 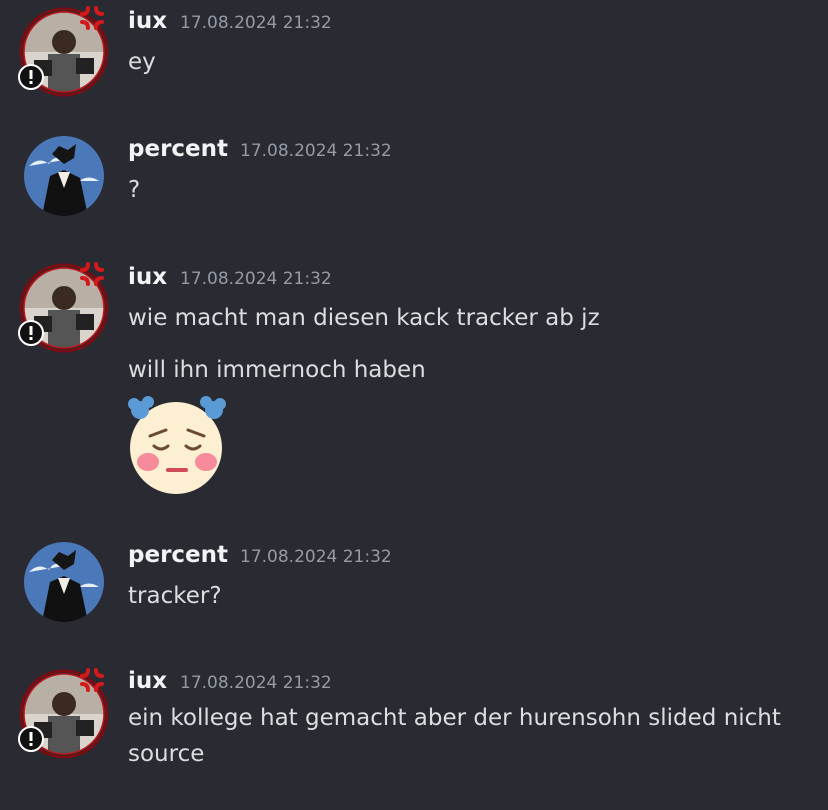 What do you see at coordinates (142, 62) in the screenshot?
I see `message-text: ey` at bounding box center [142, 62].